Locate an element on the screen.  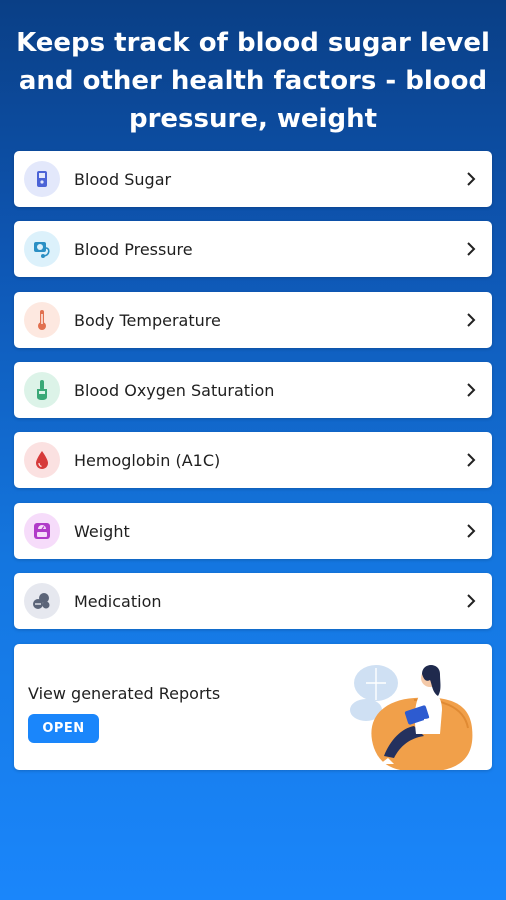
open-reports-button: OPEN is located at coordinates (63, 728).